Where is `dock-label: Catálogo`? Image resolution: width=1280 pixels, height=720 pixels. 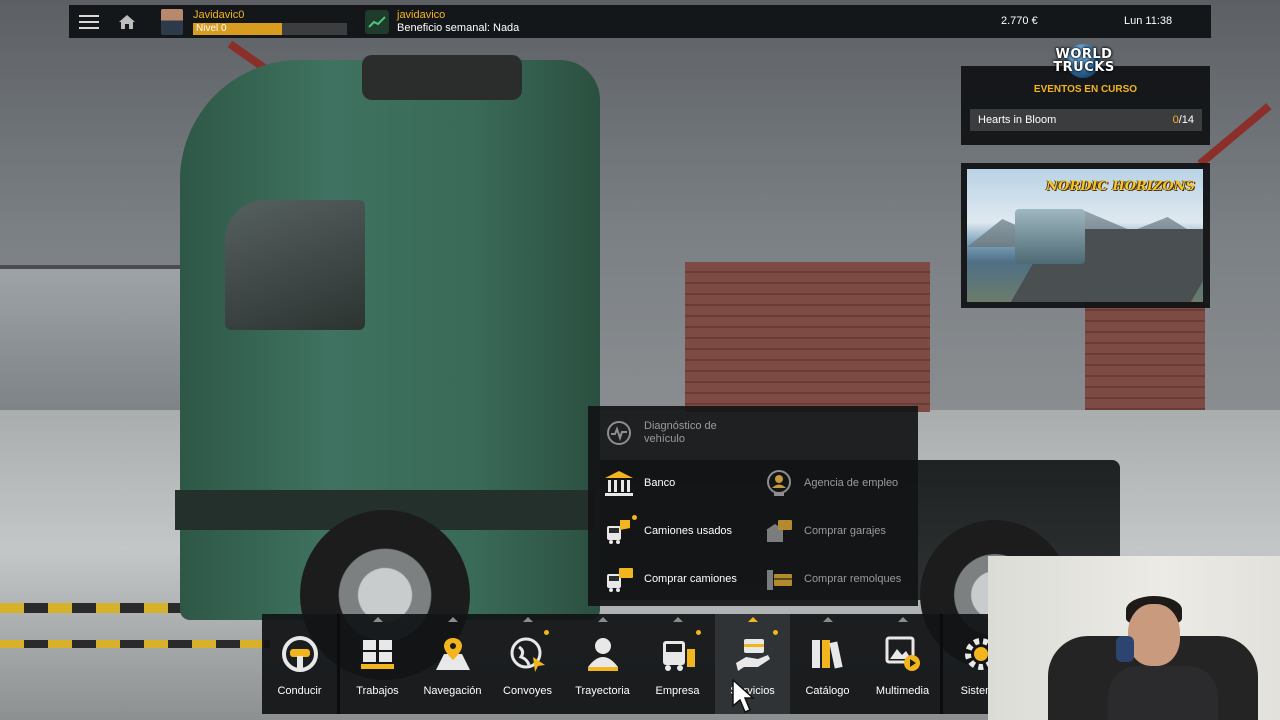
dock-label: Catálogo is located at coordinates (827, 691).